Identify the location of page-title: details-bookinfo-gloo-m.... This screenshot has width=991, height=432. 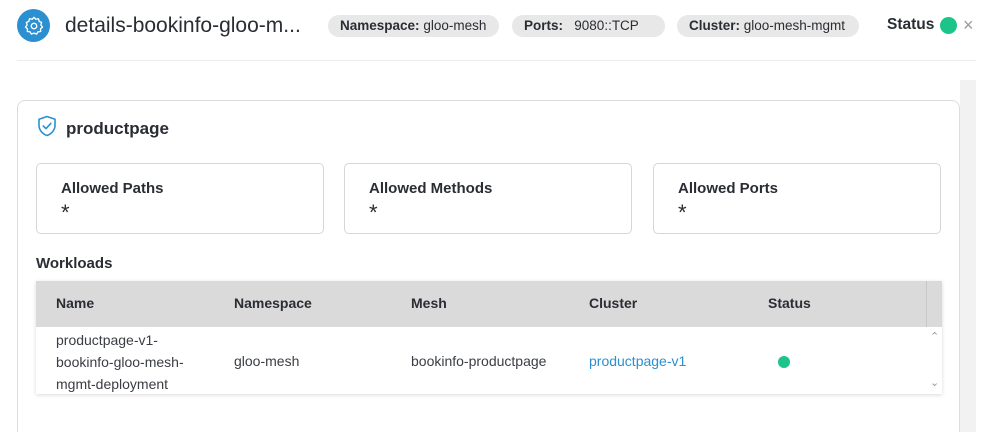
(183, 25).